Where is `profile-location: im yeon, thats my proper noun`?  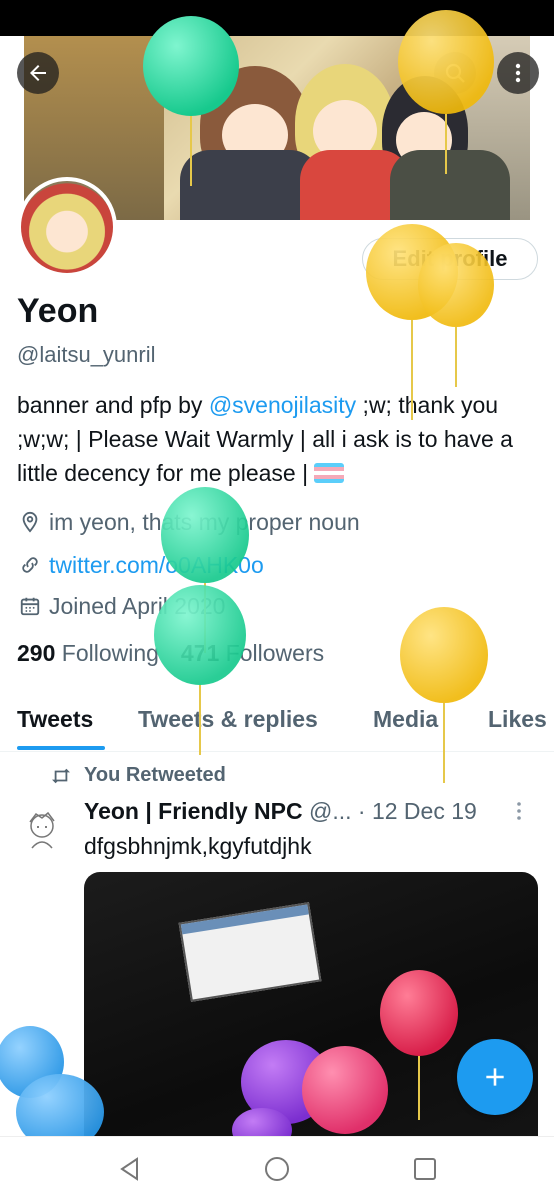
profile-location: im yeon, thats my proper noun is located at coordinates (188, 522).